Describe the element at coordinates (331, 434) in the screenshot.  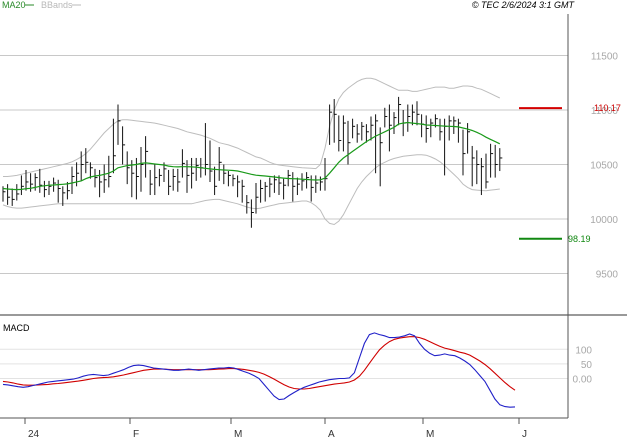
I see `x-tick-label: A` at that location.